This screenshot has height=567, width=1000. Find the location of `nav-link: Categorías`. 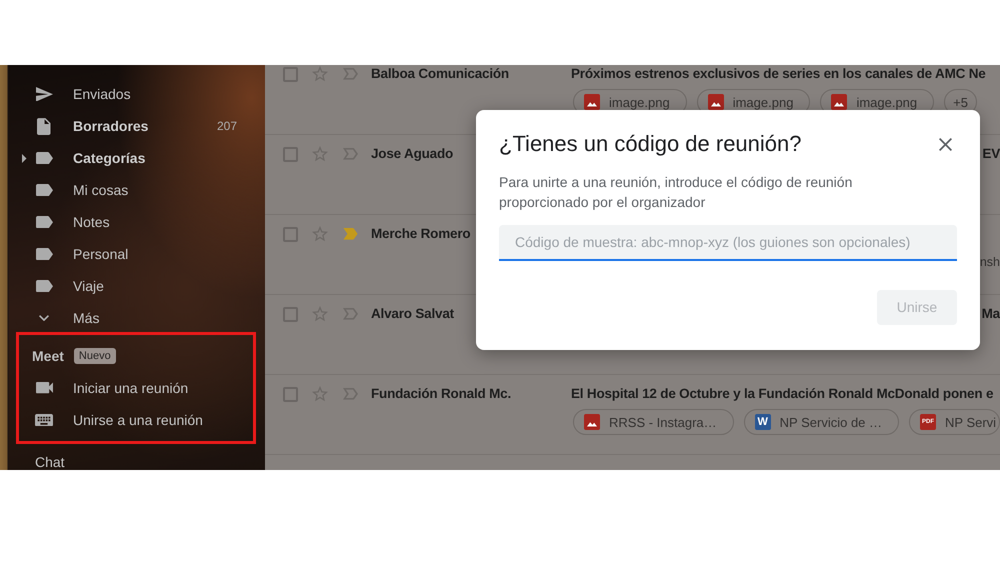

nav-link: Categorías is located at coordinates (109, 158).